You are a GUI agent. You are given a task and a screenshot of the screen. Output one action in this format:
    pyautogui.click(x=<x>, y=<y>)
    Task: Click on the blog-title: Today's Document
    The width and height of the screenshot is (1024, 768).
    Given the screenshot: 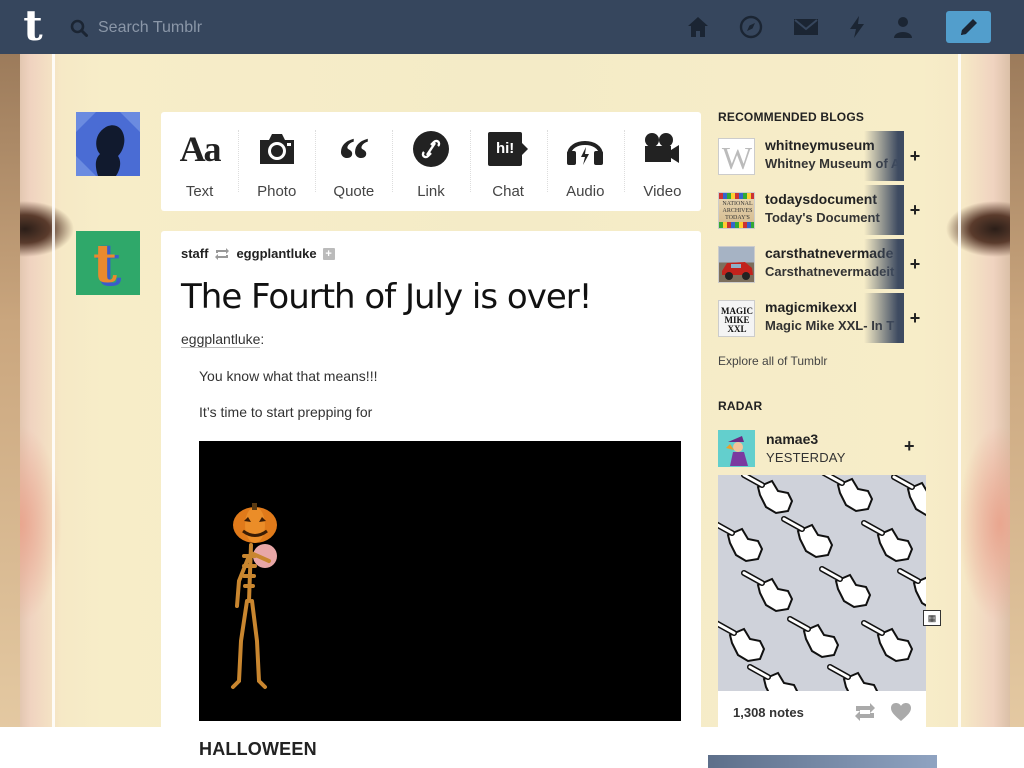 What is the action you would take?
    pyautogui.click(x=822, y=217)
    